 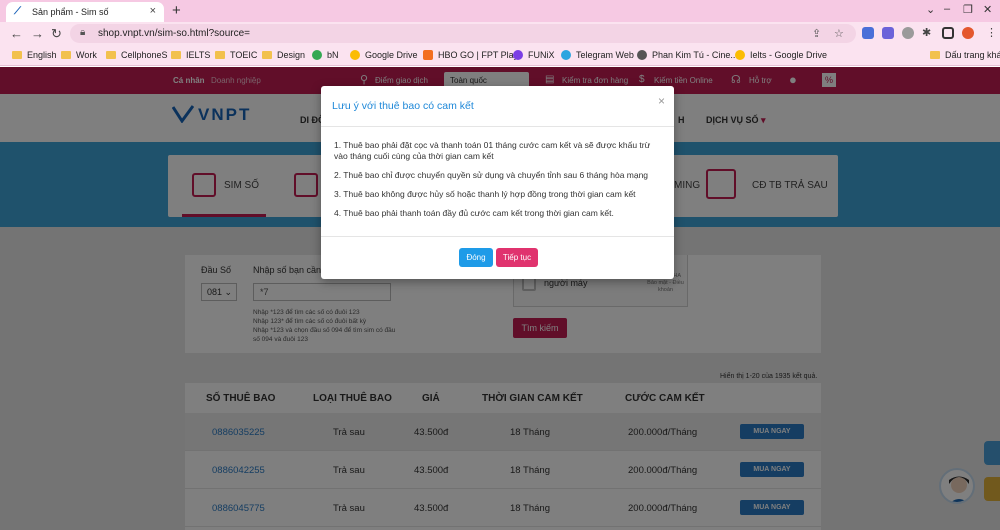 What do you see at coordinates (34, 55) in the screenshot?
I see `bookmark-english: English` at bounding box center [34, 55].